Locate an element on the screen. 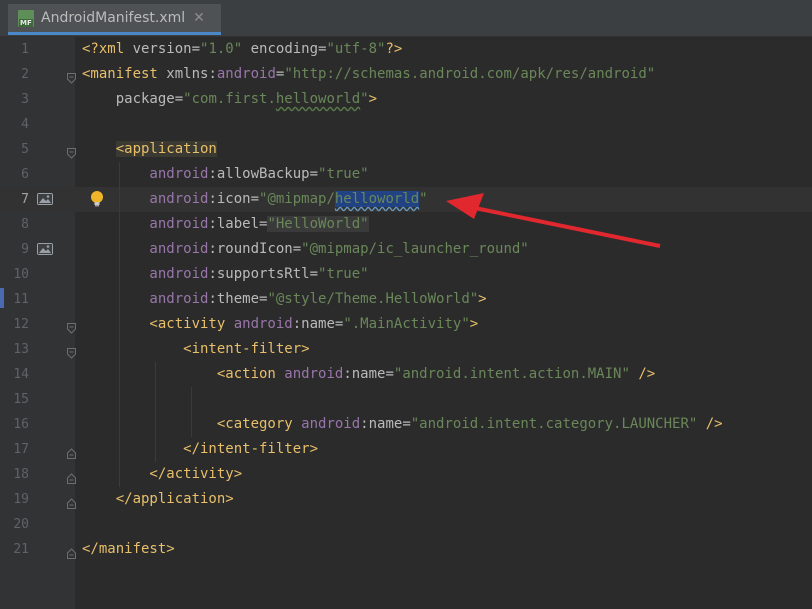 This screenshot has width=812, height=609. code-line: 18 </activity> is located at coordinates (406, 474).